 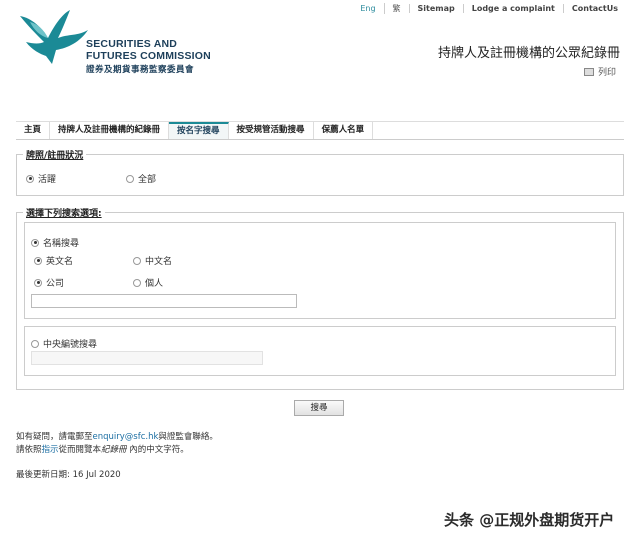 What do you see at coordinates (157, 450) in the screenshot?
I see `guide-text-end: 內的中文字符。` at bounding box center [157, 450].